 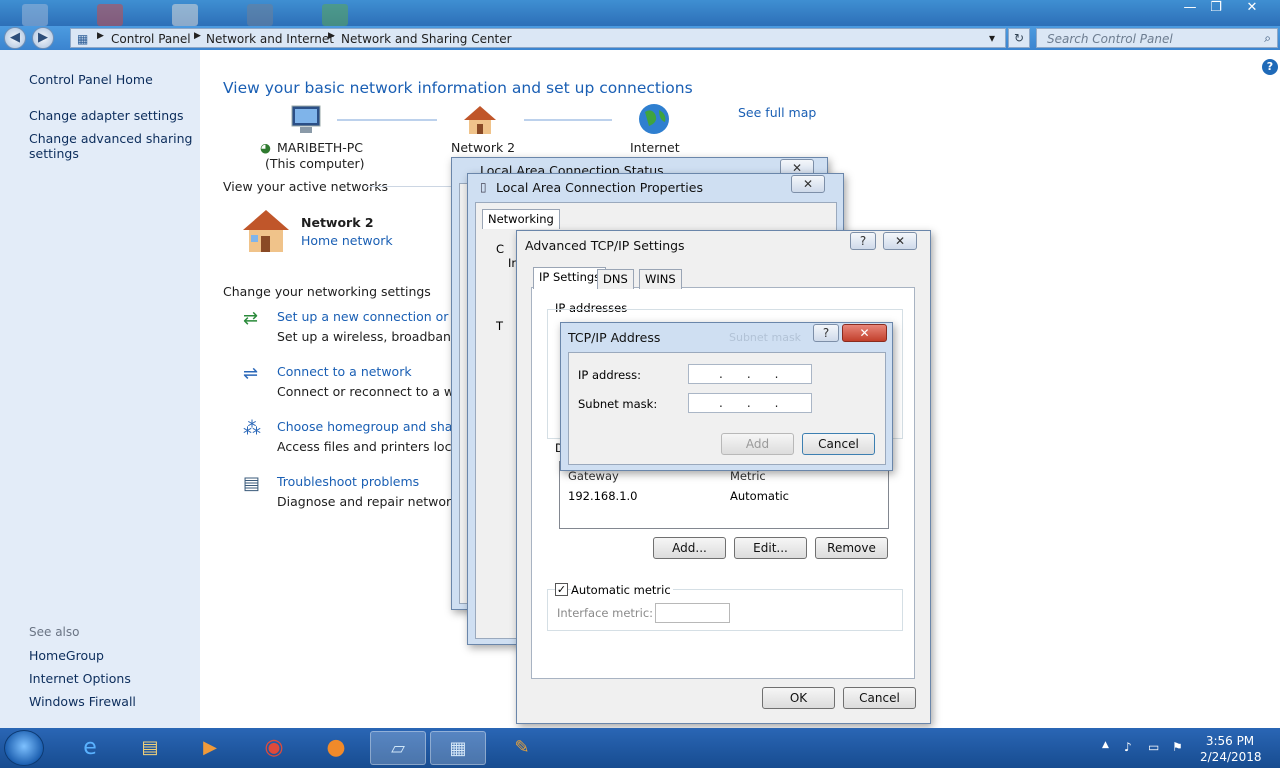 I want to click on map-connector-line, so click(x=568, y=120).